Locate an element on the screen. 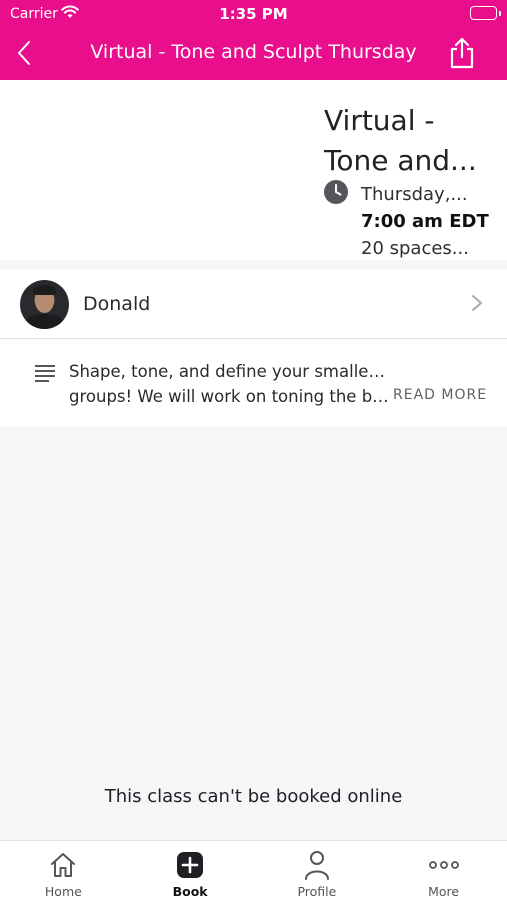 Image resolution: width=507 pixels, height=900 pixels. instructor-row: Donald is located at coordinates (253, 304).